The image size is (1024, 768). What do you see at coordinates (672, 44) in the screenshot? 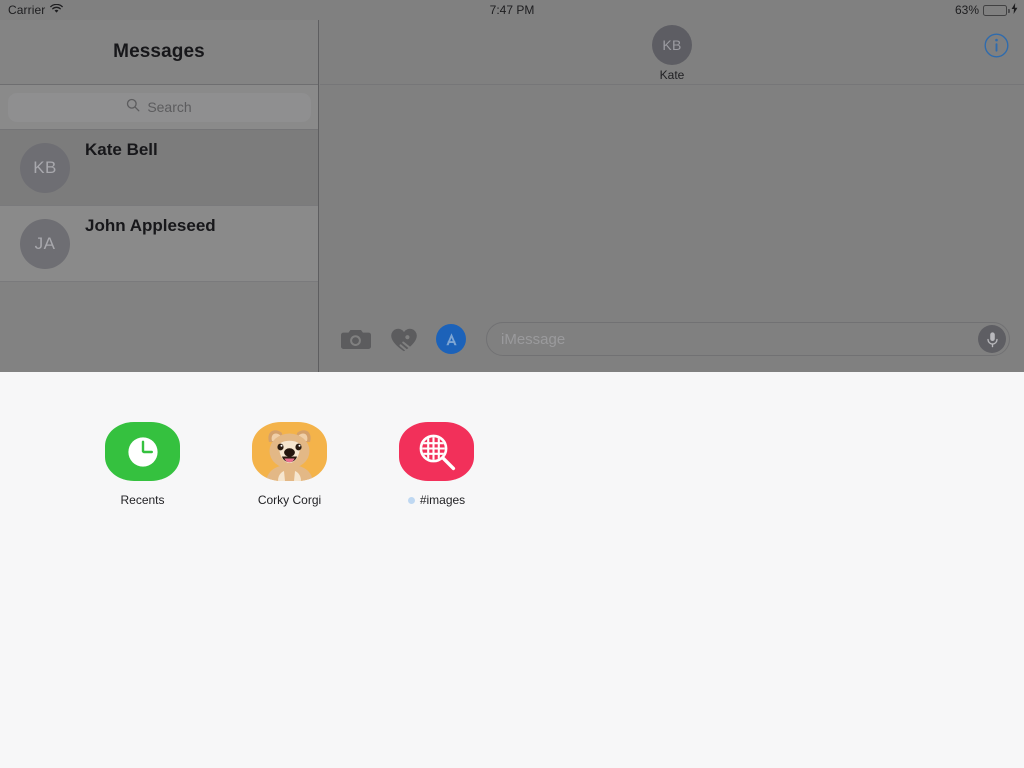
I see `contact-avatar: KB` at bounding box center [672, 44].